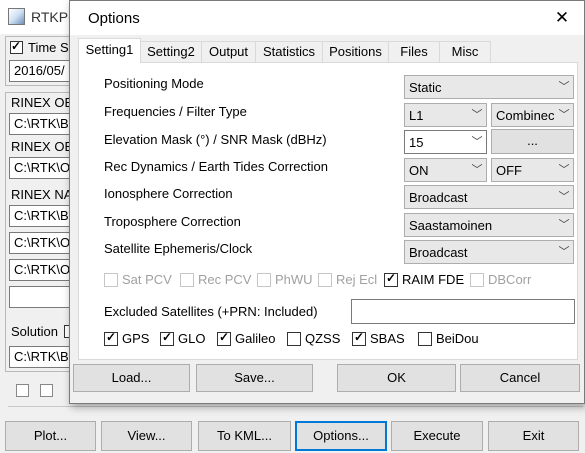 The image size is (585, 453). I want to click on sbas-label: SBAS, so click(387, 338).